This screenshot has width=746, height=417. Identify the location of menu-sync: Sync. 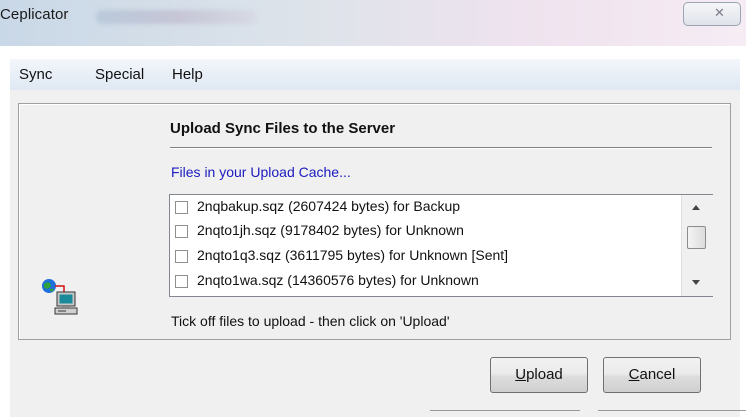
(35, 74).